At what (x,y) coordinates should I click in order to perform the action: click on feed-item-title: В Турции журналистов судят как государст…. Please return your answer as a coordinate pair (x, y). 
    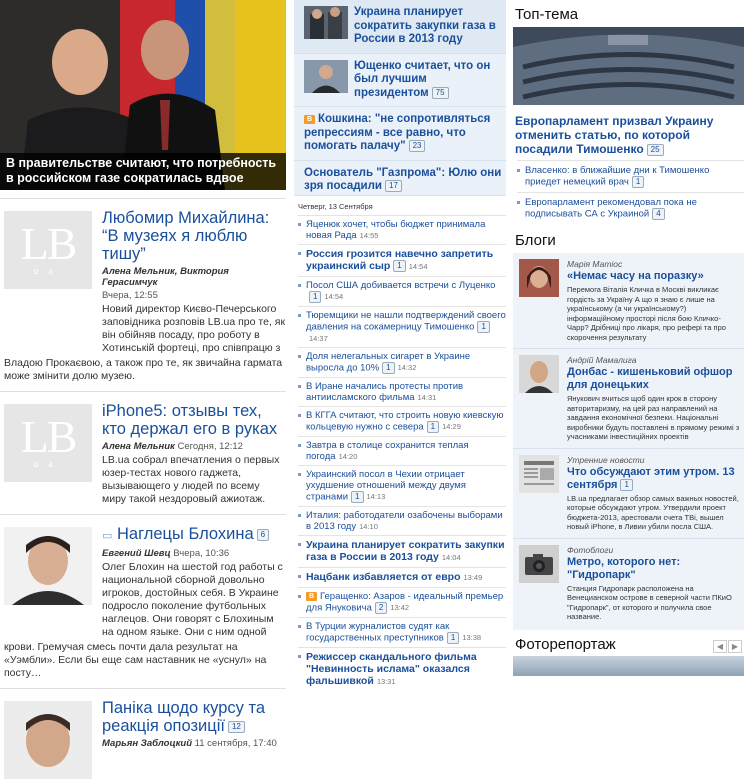
    Looking at the image, I should click on (378, 632).